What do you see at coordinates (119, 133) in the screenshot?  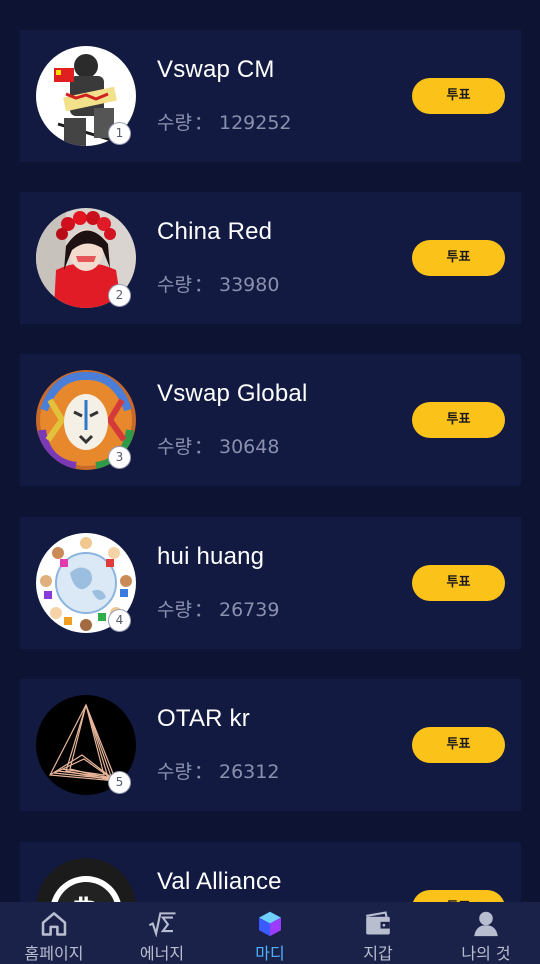 I see `rank-badge: 1` at bounding box center [119, 133].